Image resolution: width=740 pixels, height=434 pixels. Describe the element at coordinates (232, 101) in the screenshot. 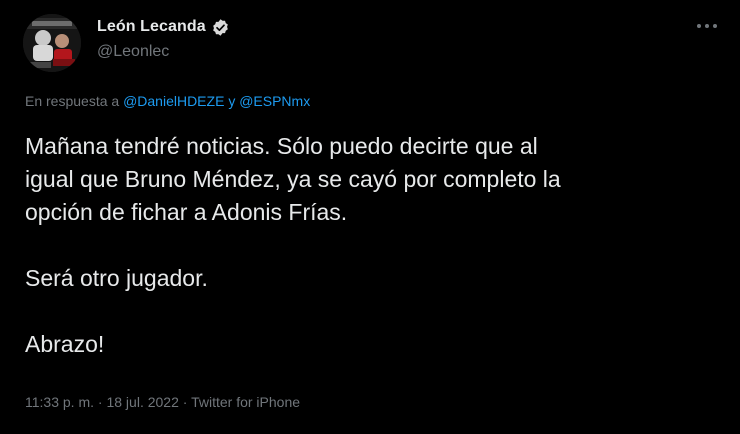

I see `reply-joiner: y` at that location.